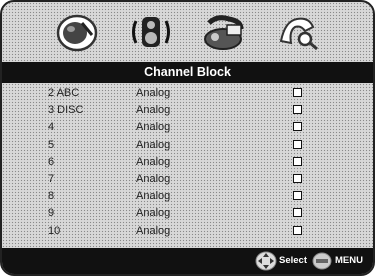 The height and width of the screenshot is (276, 375). What do you see at coordinates (298, 32) in the screenshot?
I see `parental-lock-icon` at bounding box center [298, 32].